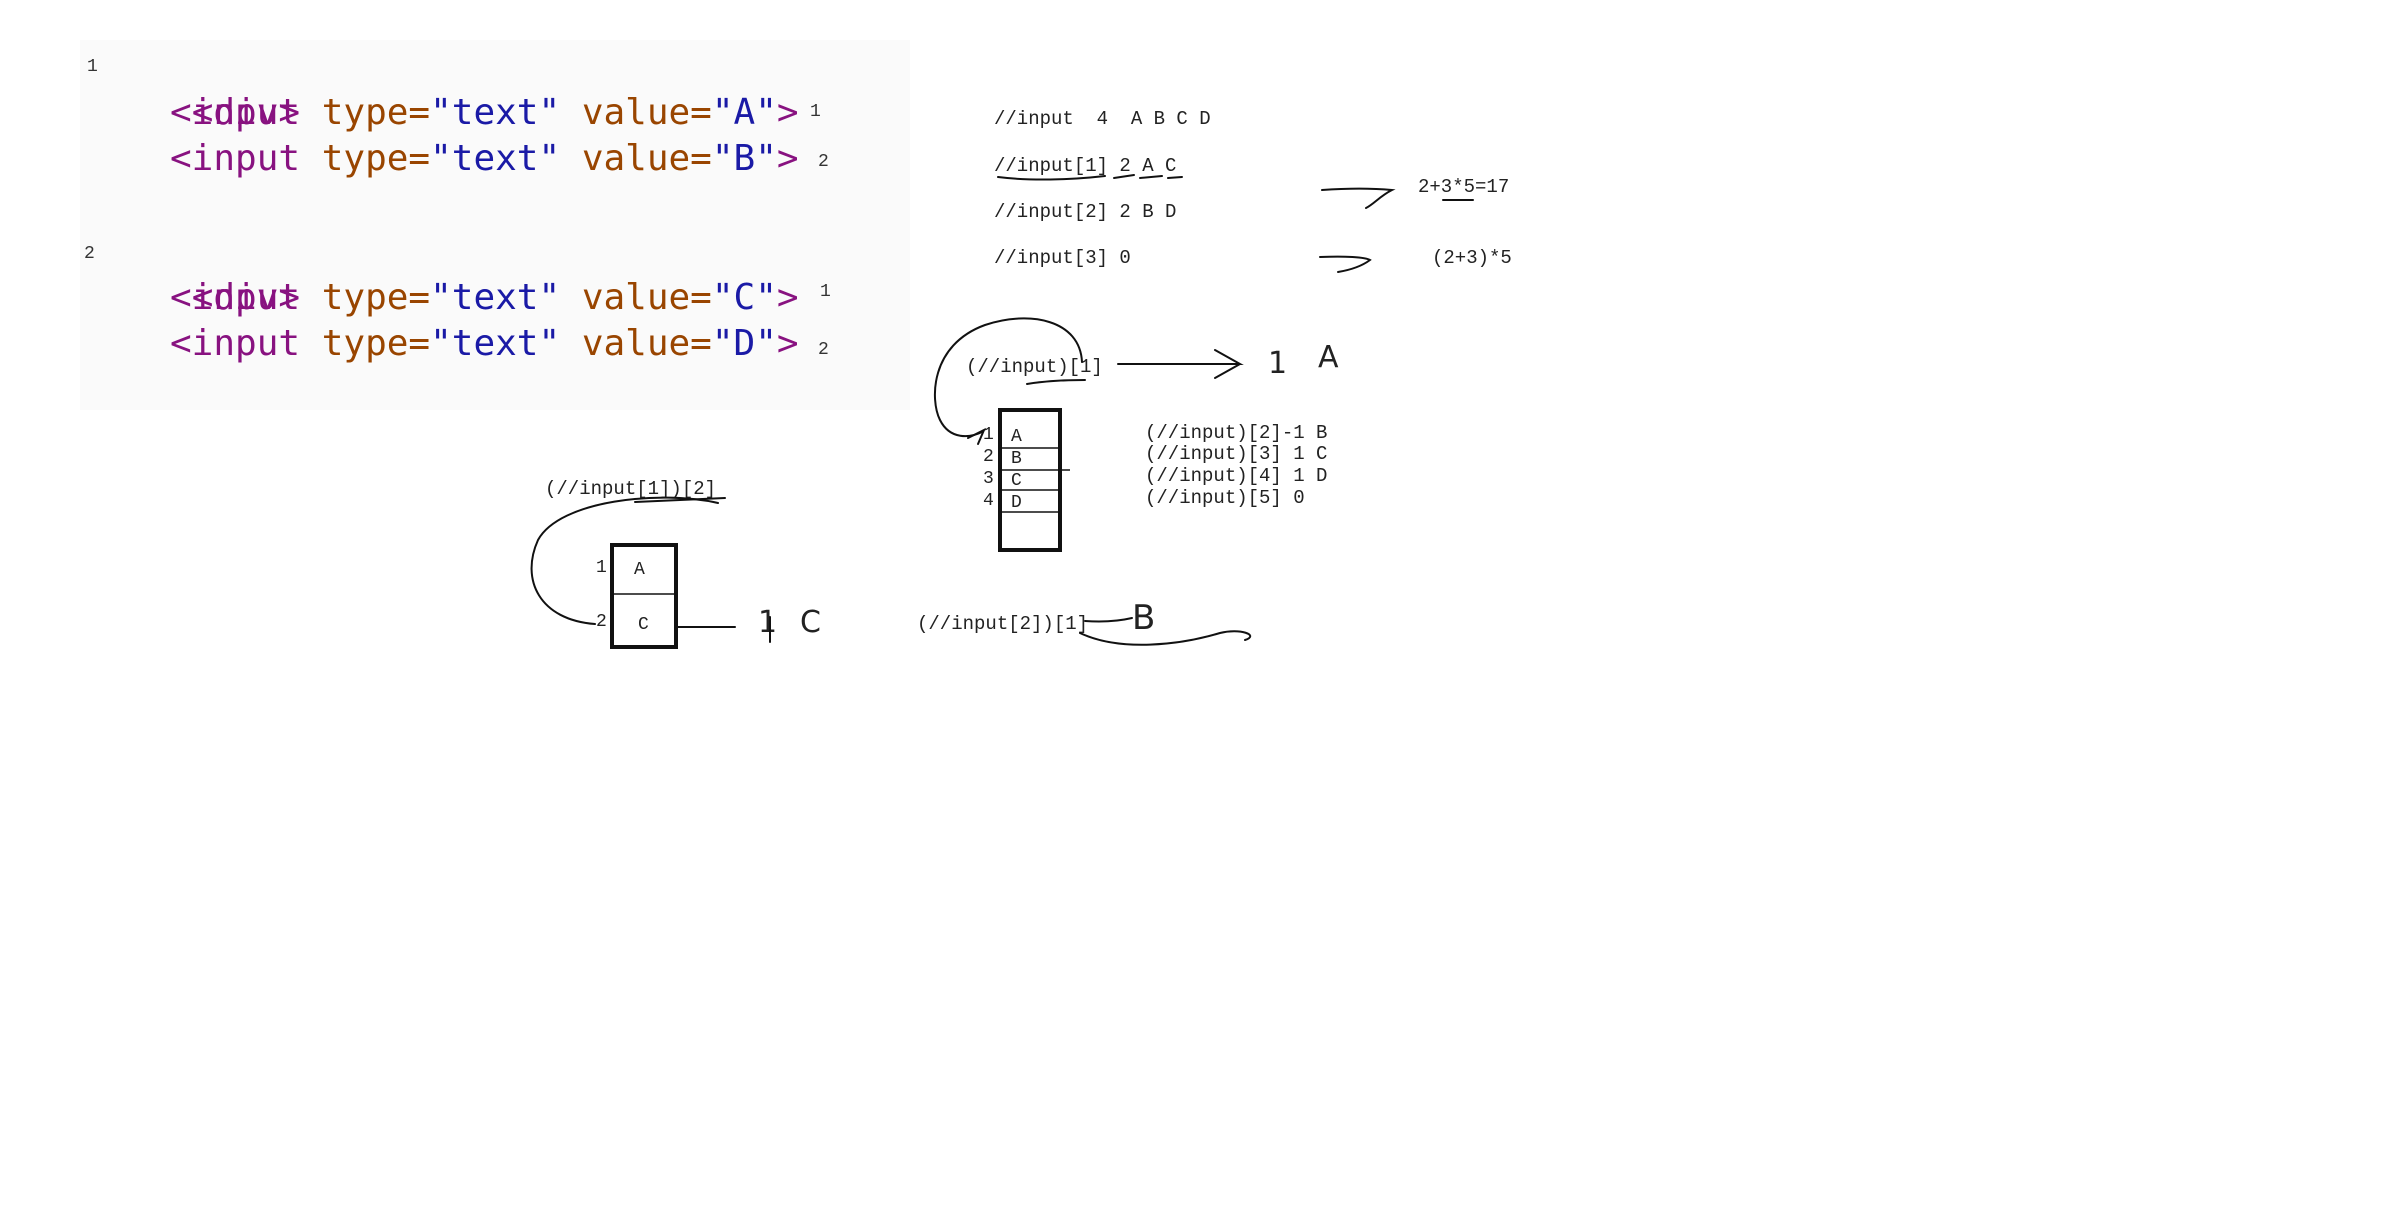 This screenshot has width=2383, height=1208. I want to click on result-value-b: B, so click(1144, 618).